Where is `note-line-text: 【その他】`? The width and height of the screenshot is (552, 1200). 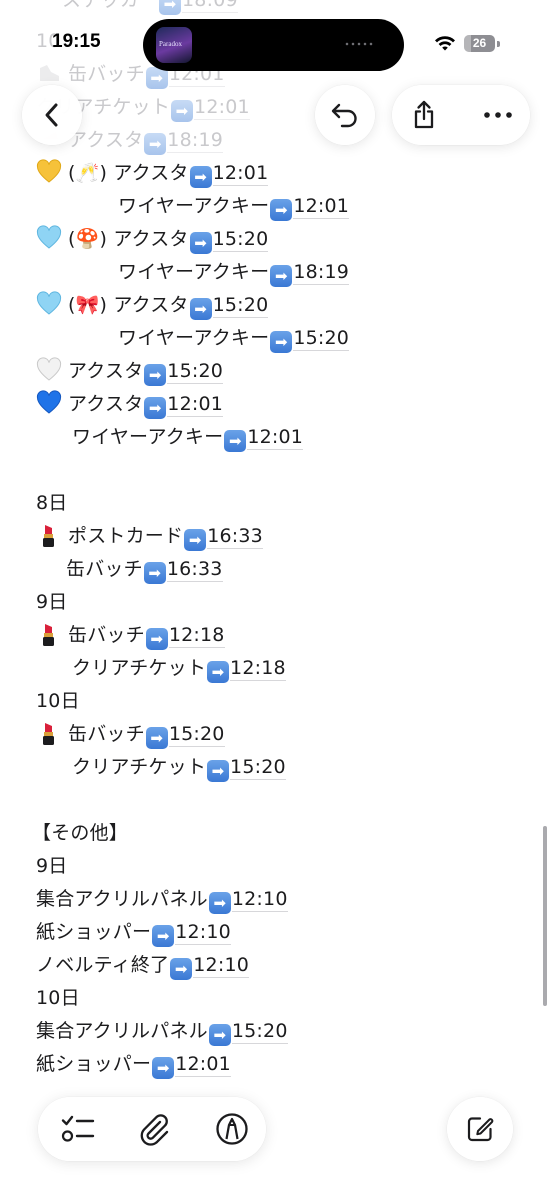
note-line-text: 【その他】 is located at coordinates (80, 833).